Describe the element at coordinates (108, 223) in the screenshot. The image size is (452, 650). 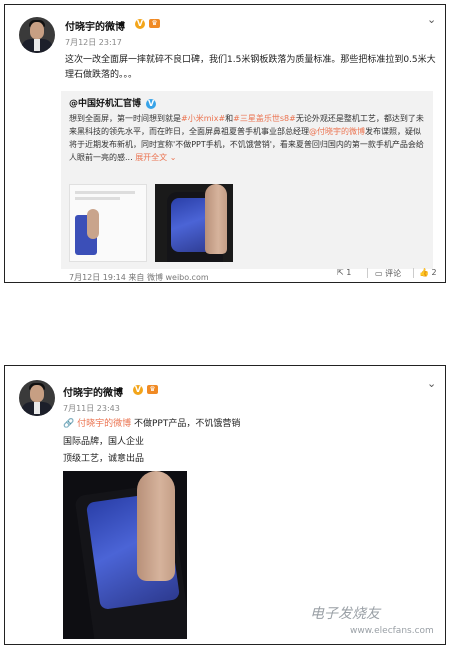
I see `screenshot-thumbnail` at that location.